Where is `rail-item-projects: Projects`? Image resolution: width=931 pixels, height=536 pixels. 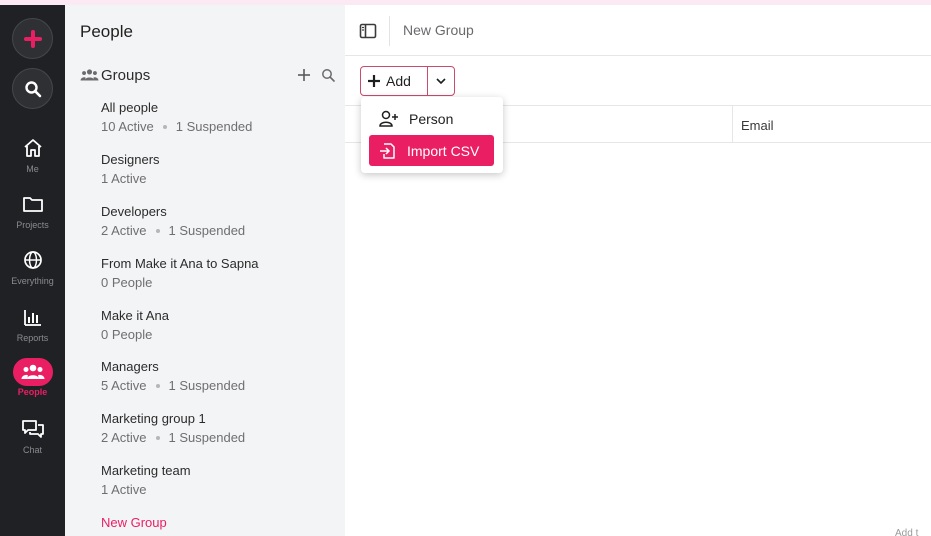 rail-item-projects: Projects is located at coordinates (32, 209).